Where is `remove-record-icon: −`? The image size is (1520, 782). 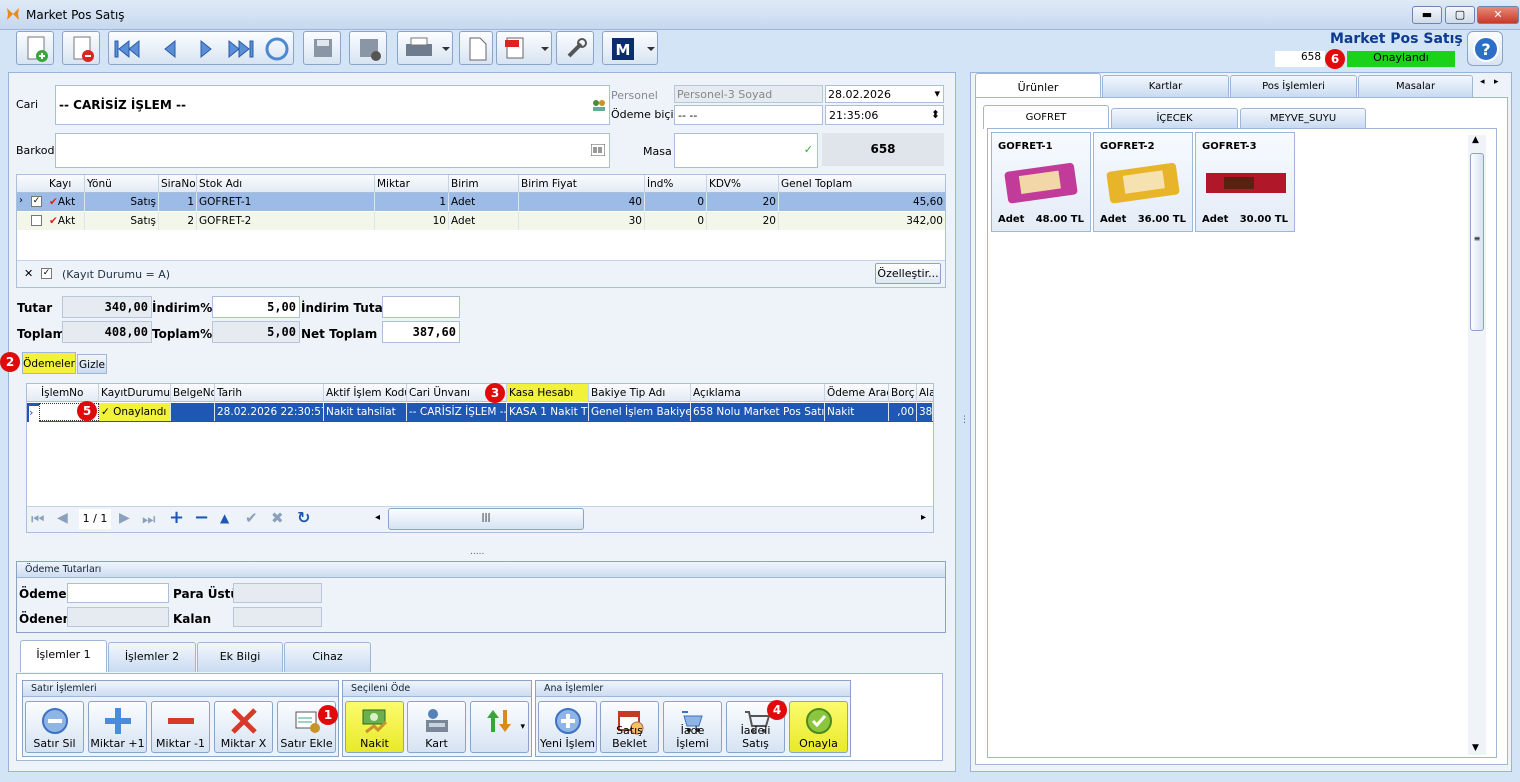 remove-record-icon: − is located at coordinates (201, 517).